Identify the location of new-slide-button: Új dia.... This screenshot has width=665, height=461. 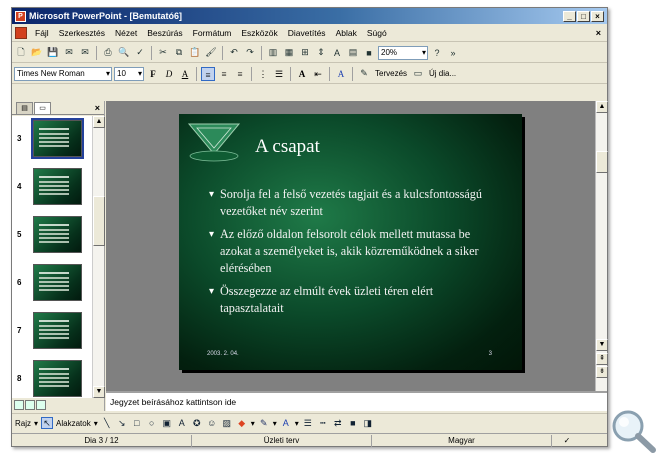
(442, 73).